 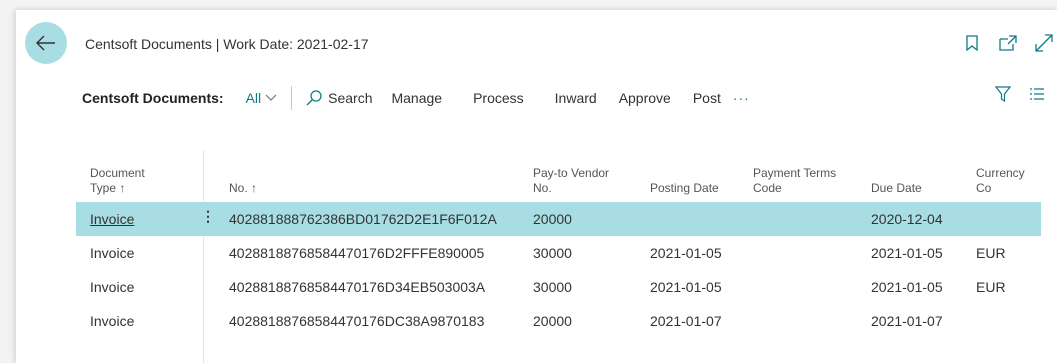 I want to click on due-date: 2021-01-07, so click(x=907, y=321).